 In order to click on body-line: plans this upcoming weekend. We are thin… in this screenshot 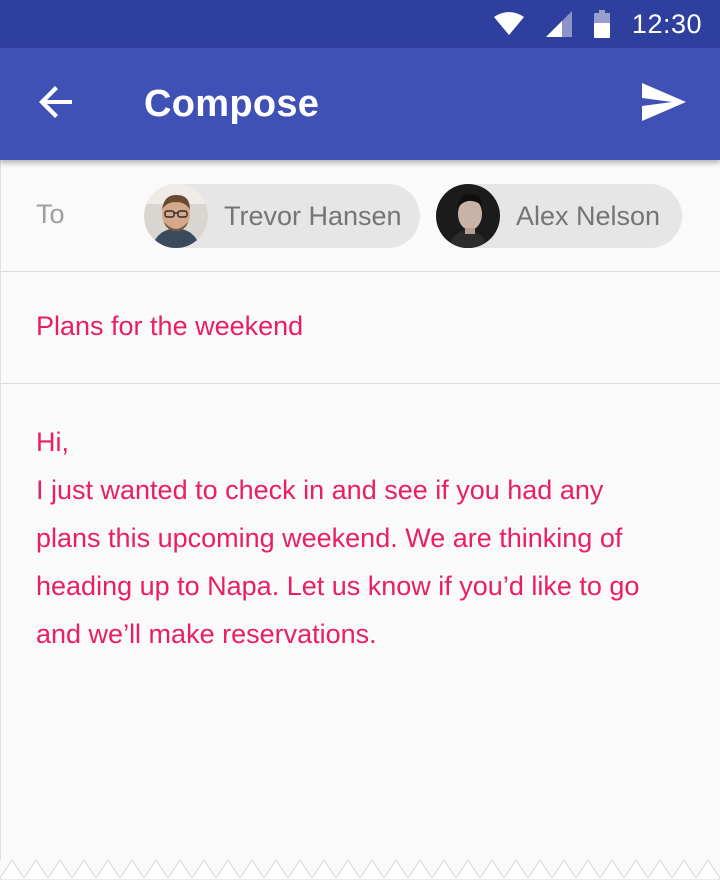, I will do `click(329, 538)`.